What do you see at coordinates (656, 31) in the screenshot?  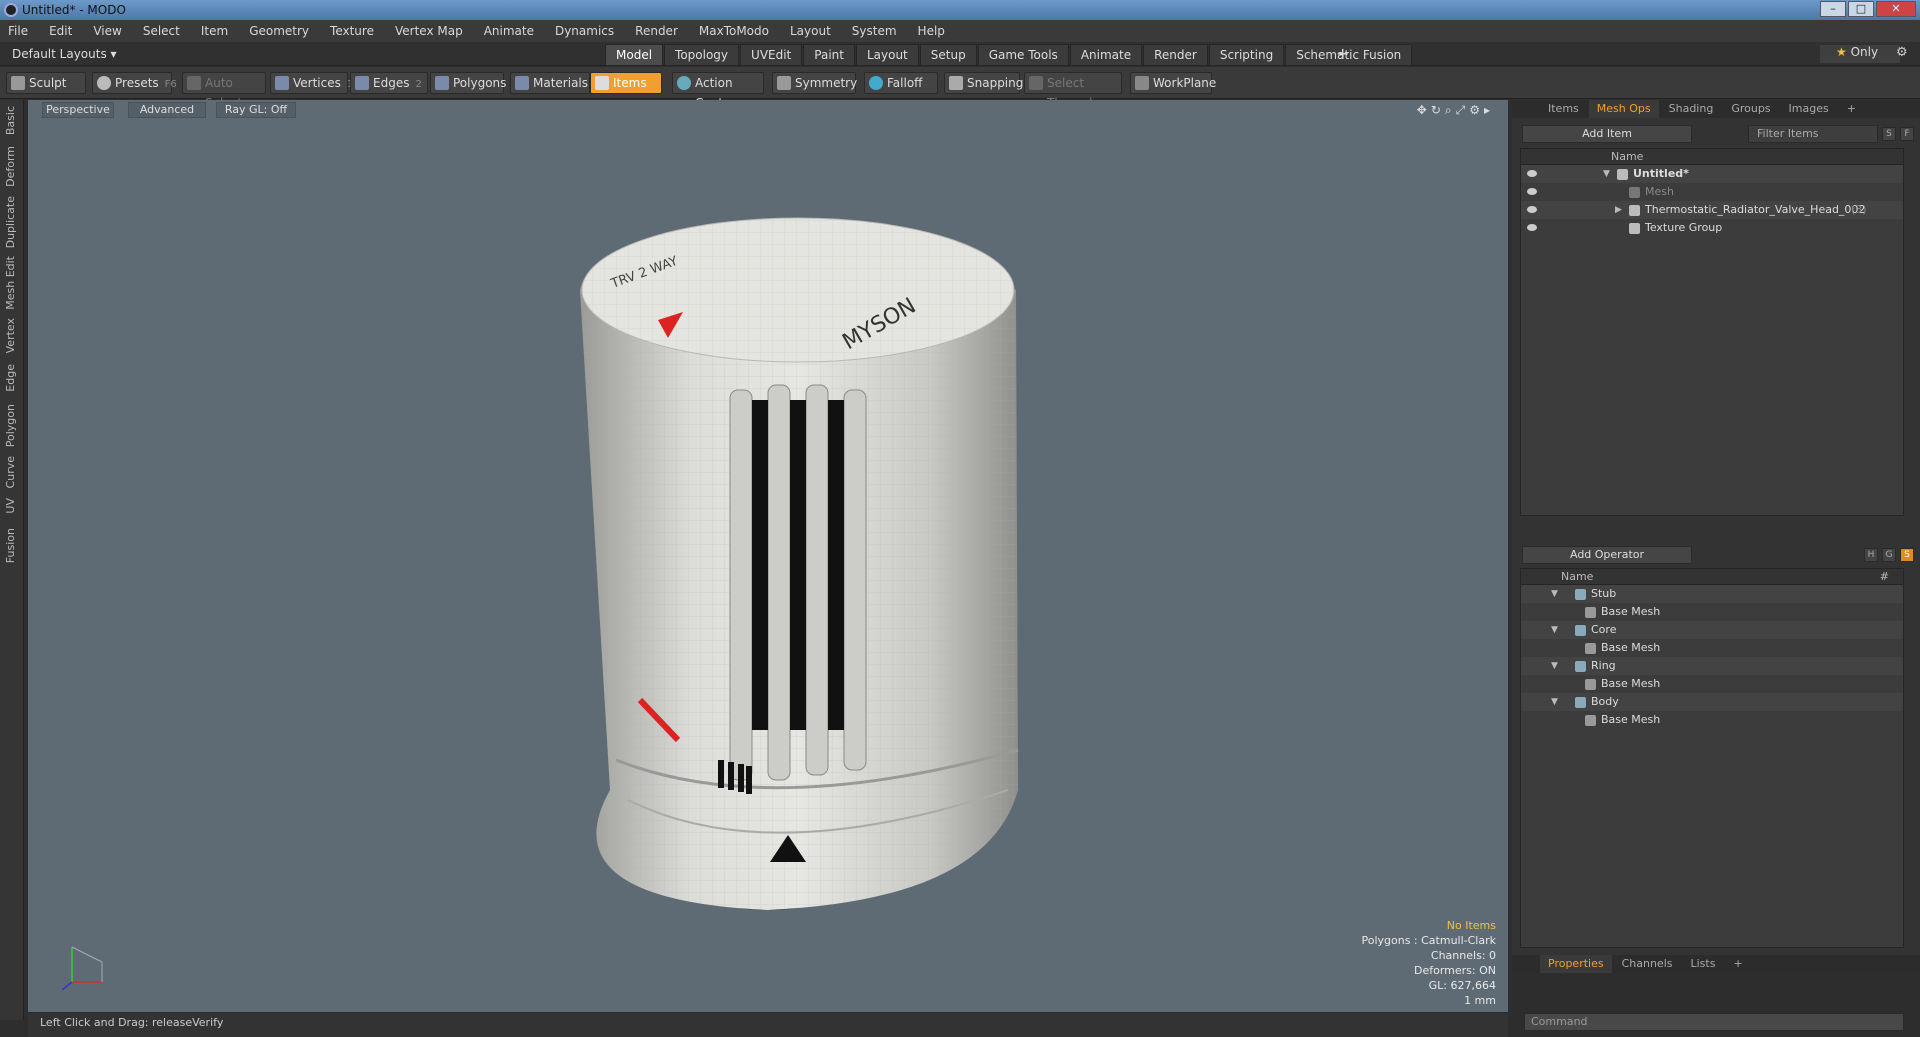 I see `menu-render: Render` at bounding box center [656, 31].